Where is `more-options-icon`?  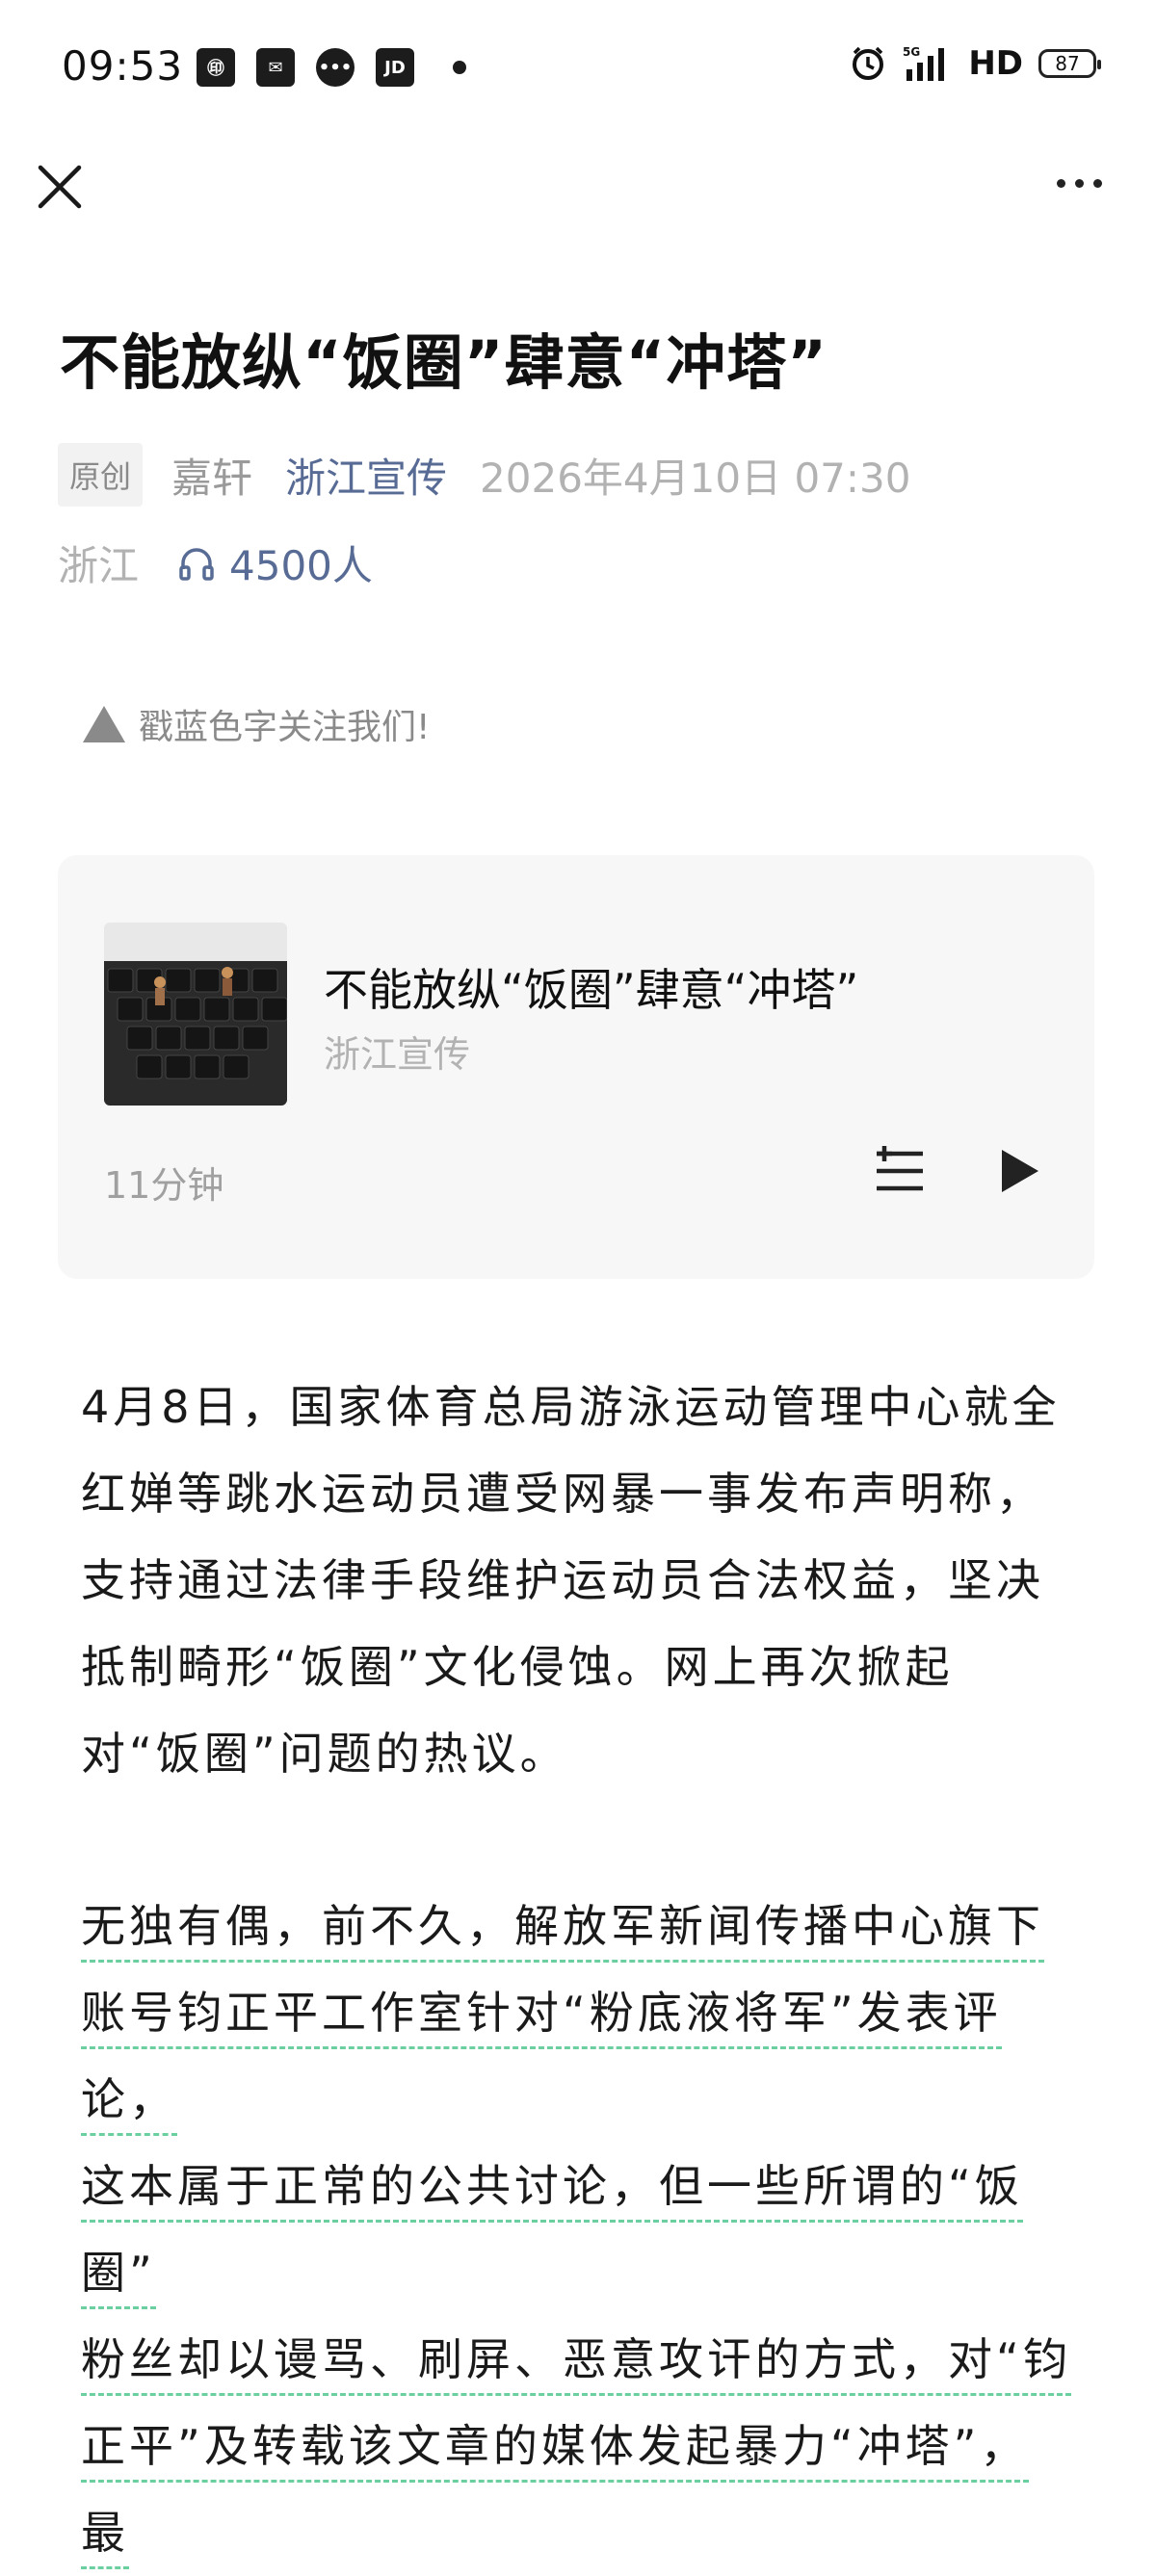 more-options-icon is located at coordinates (1079, 183).